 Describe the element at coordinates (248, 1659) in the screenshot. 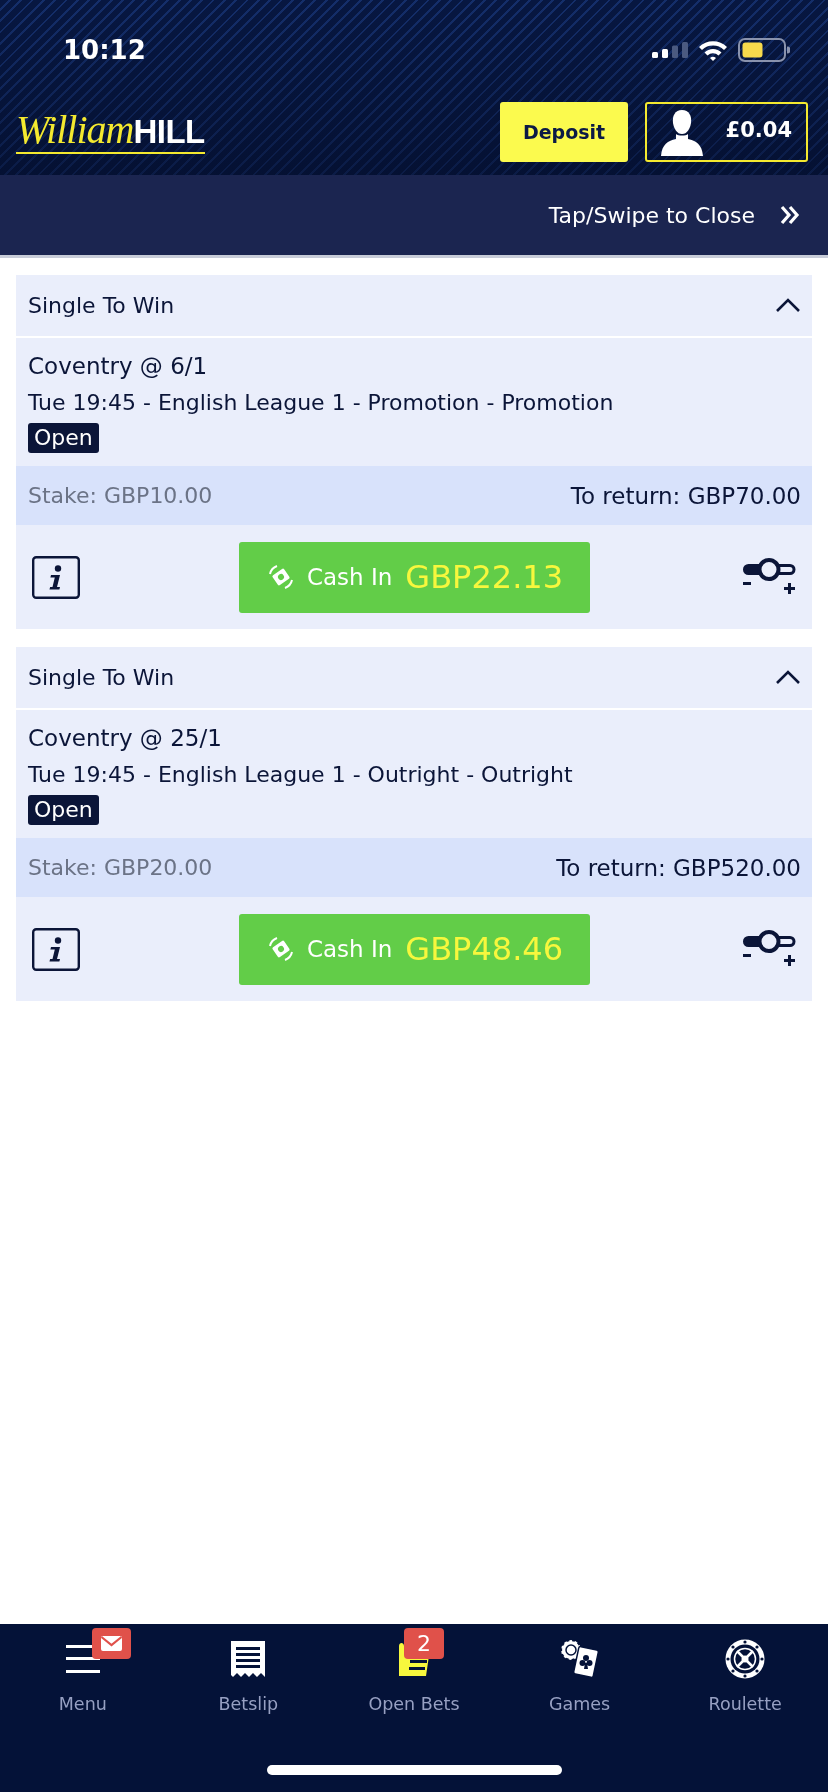

I see `receipt-icon` at that location.